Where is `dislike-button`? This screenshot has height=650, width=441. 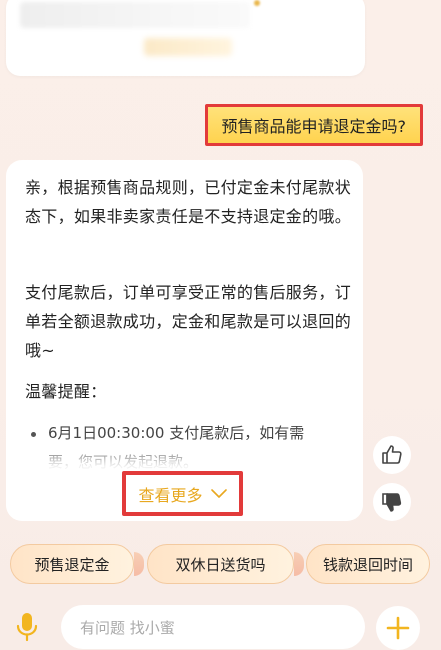
dislike-button is located at coordinates (392, 502).